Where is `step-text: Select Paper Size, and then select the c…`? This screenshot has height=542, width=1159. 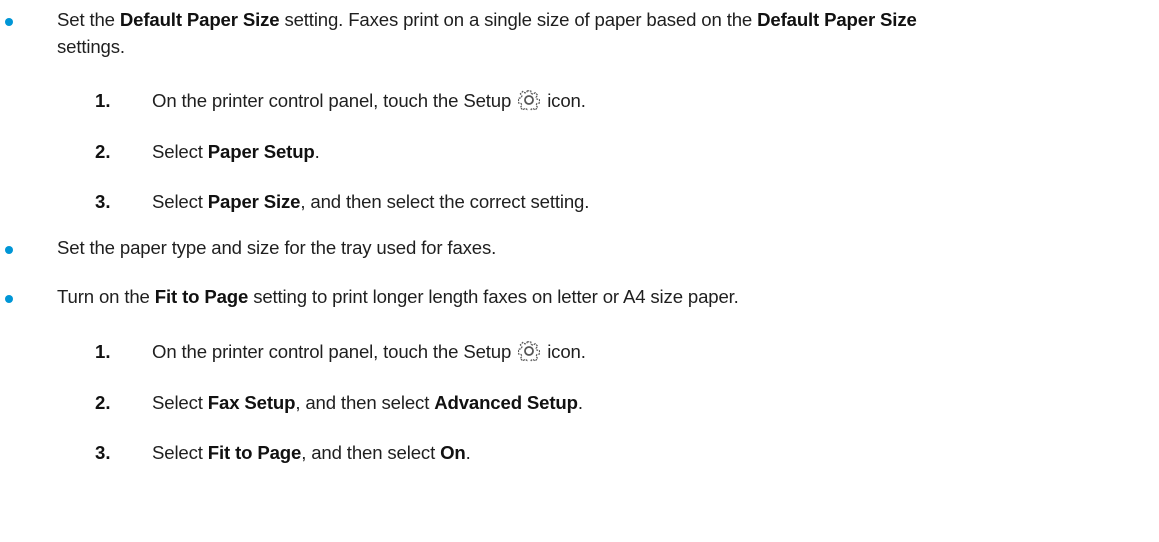
step-text: Select Paper Size, and then select the c… is located at coordinates (370, 201).